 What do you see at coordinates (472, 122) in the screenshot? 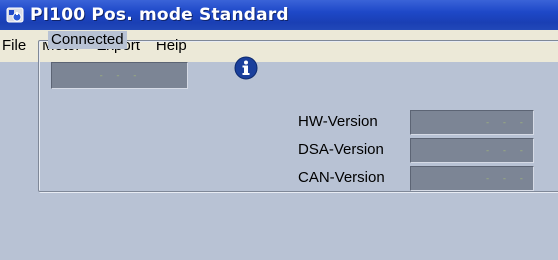
I see `hw-version-field: - - -` at bounding box center [472, 122].